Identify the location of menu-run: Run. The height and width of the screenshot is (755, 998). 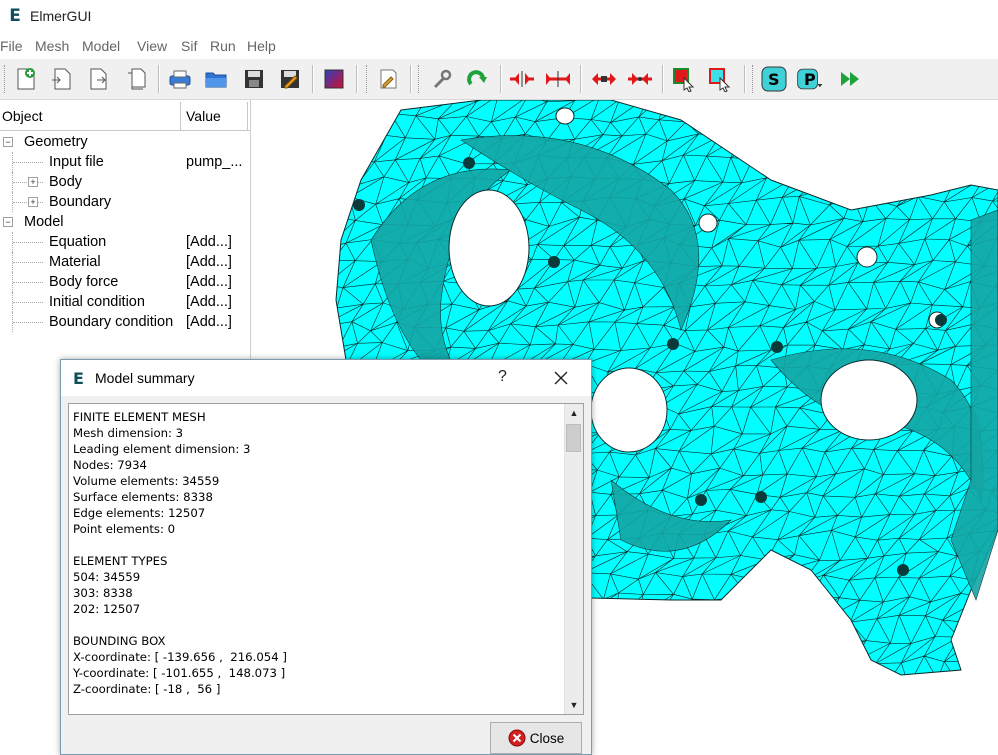
(223, 46).